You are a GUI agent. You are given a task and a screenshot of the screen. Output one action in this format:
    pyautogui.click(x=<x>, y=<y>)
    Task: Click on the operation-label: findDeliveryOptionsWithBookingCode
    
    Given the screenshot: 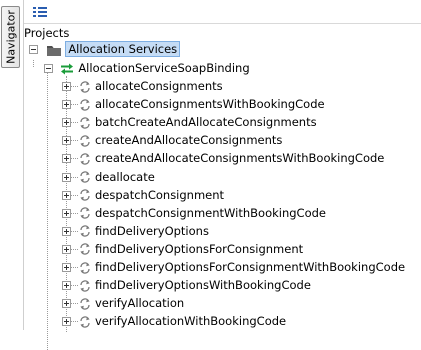 What is the action you would take?
    pyautogui.click(x=203, y=285)
    